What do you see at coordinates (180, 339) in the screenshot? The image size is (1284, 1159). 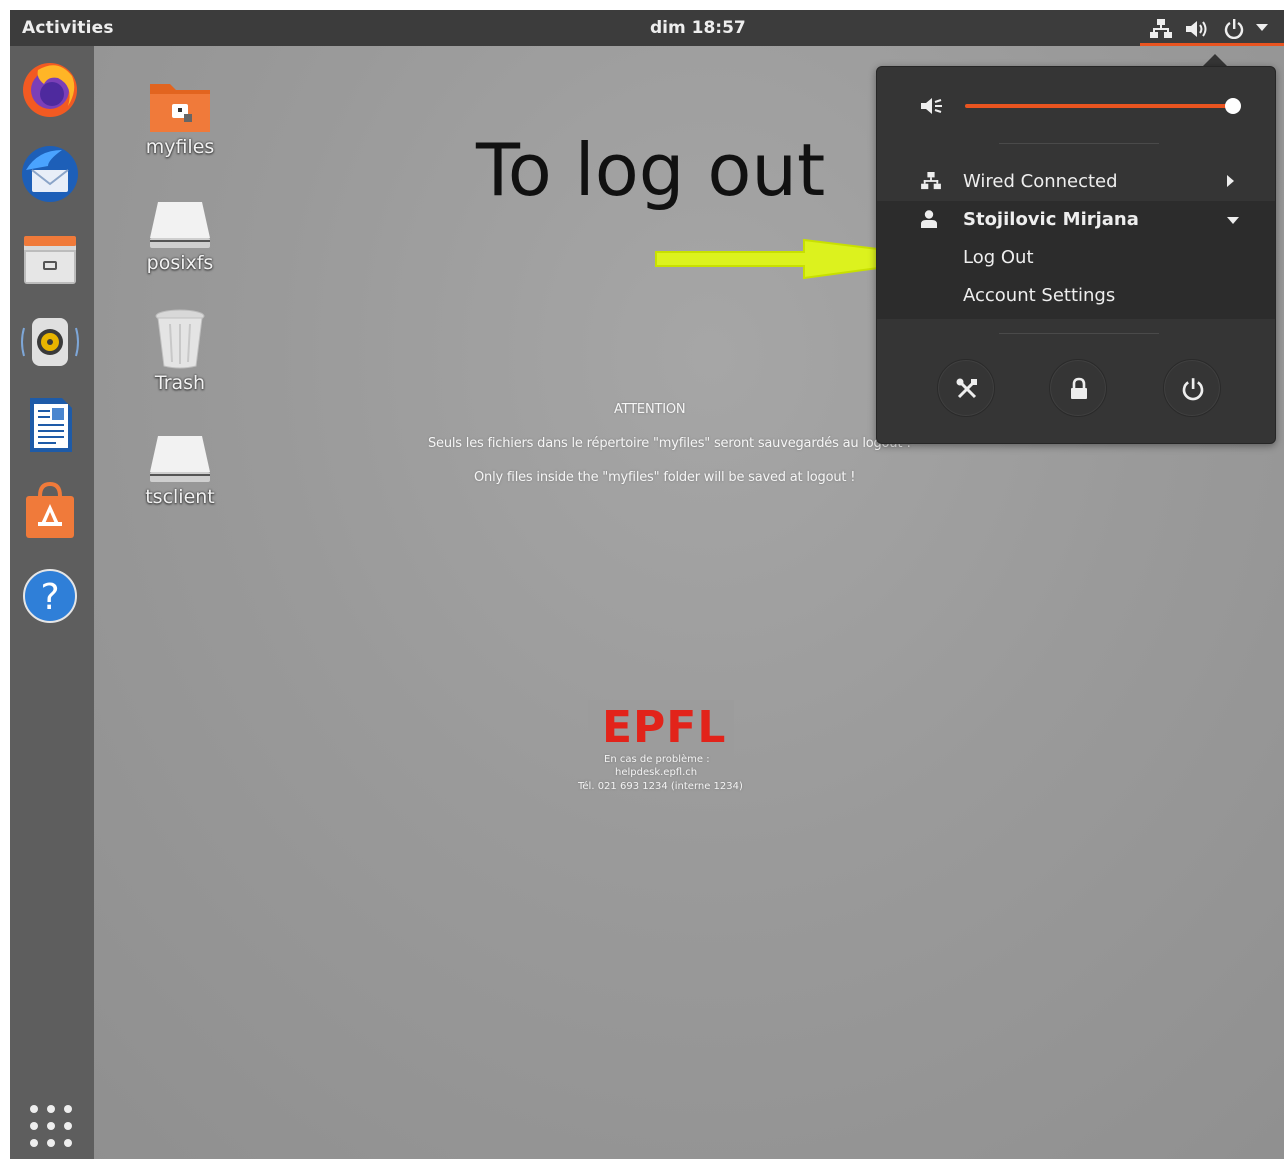 I see `trash-icon` at bounding box center [180, 339].